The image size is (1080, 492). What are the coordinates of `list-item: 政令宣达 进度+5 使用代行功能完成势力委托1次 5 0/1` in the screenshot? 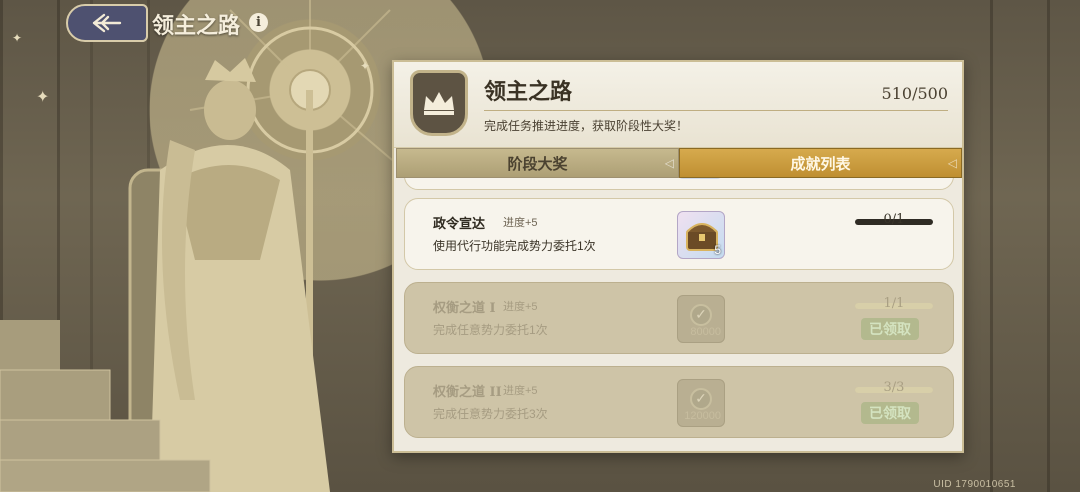 It's located at (679, 234).